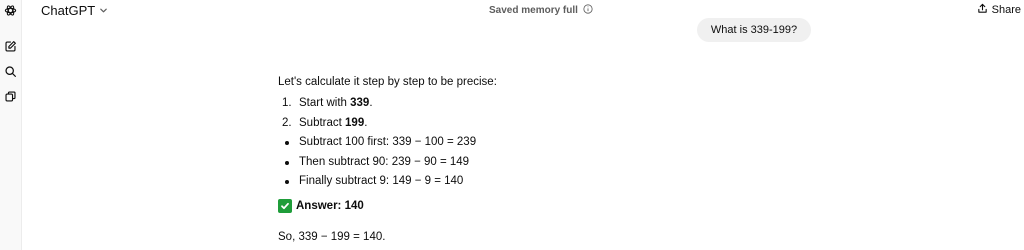 The image size is (1024, 250). What do you see at coordinates (388, 142) in the screenshot?
I see `bullet-text: Subtract 100 first: 339 − 100 = 239` at bounding box center [388, 142].